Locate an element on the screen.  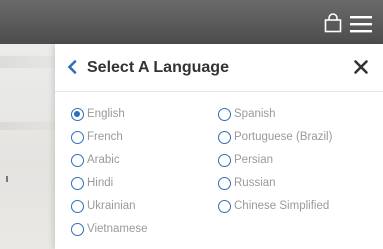
language-label: Russian is located at coordinates (255, 183).